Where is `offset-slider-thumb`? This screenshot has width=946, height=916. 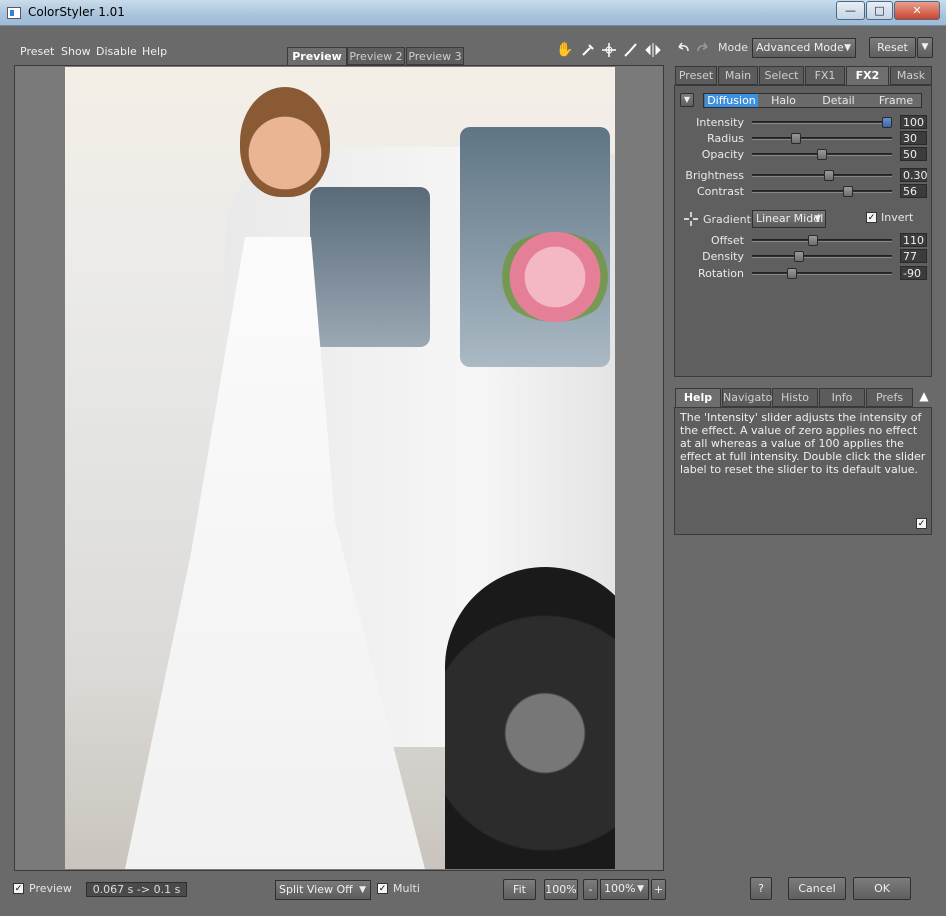
offset-slider-thumb is located at coordinates (813, 240).